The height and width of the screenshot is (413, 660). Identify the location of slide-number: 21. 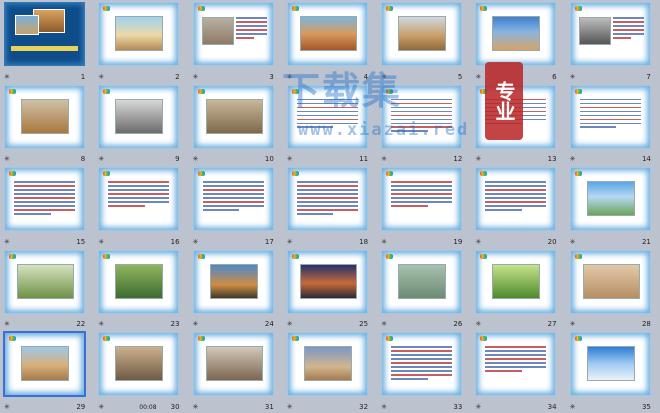
(646, 241).